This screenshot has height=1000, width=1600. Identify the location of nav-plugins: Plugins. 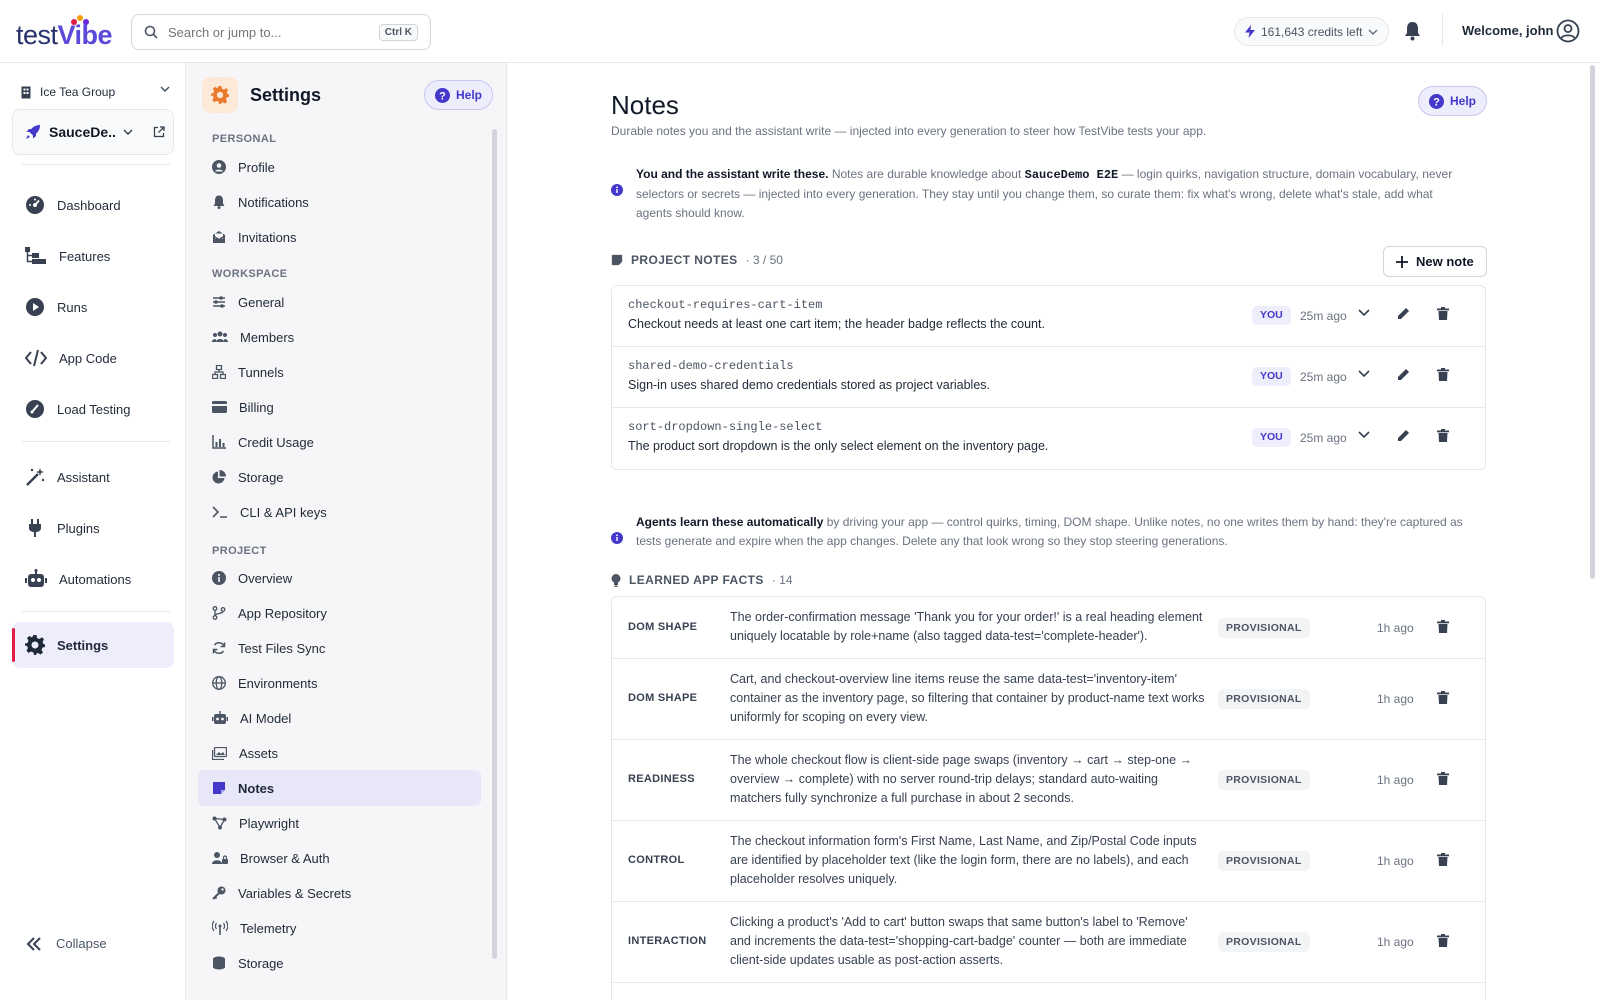
(93, 528).